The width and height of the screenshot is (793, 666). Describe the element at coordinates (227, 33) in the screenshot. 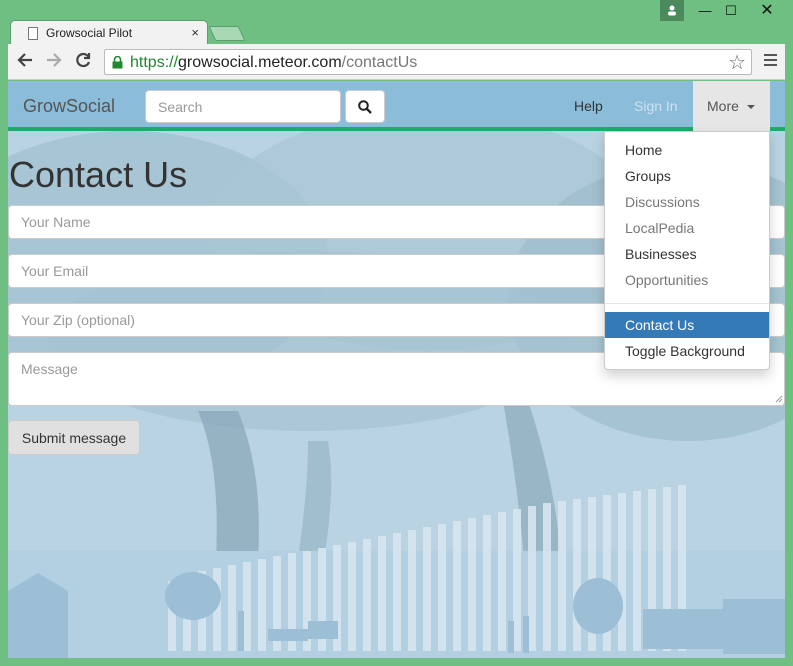

I see `new-tab-button` at that location.